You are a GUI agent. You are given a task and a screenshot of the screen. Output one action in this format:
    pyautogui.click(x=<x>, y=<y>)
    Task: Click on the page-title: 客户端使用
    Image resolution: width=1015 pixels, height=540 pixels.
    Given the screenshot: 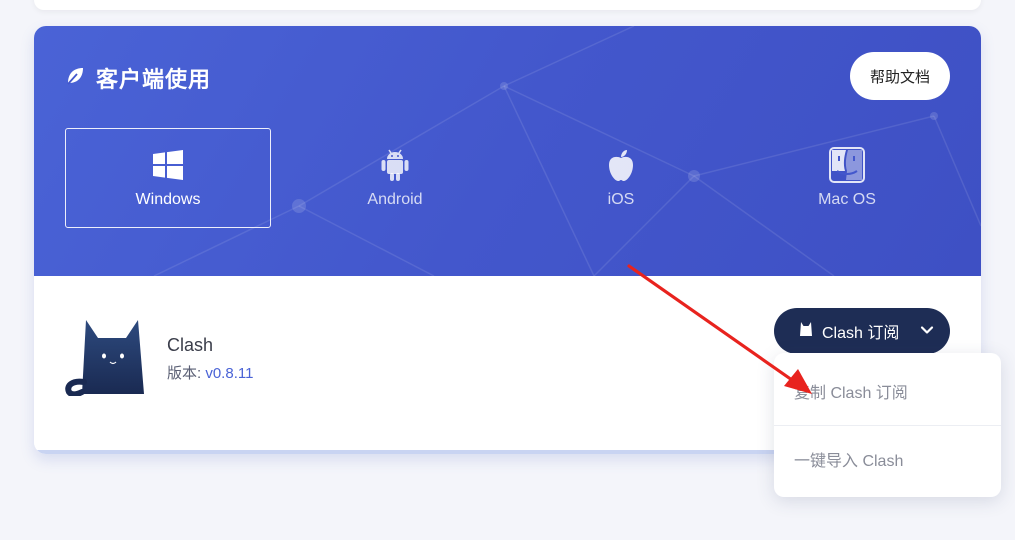 What is the action you would take?
    pyautogui.click(x=154, y=79)
    